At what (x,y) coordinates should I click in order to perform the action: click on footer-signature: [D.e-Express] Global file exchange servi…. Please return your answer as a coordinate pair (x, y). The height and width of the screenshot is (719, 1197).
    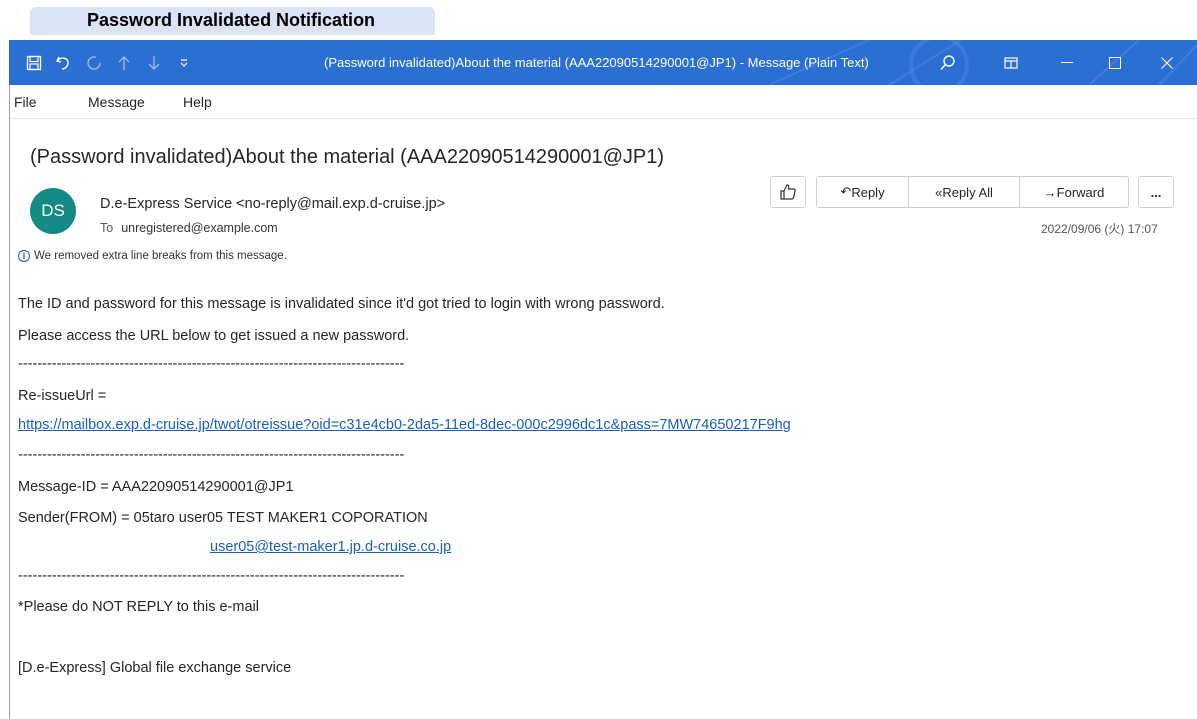
    Looking at the image, I should click on (155, 668).